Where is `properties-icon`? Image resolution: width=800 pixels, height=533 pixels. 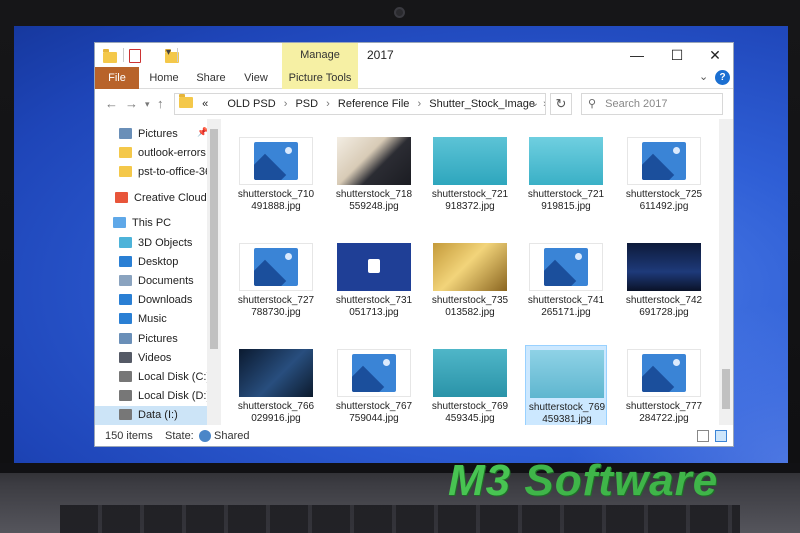
properties-icon is located at coordinates (135, 56).